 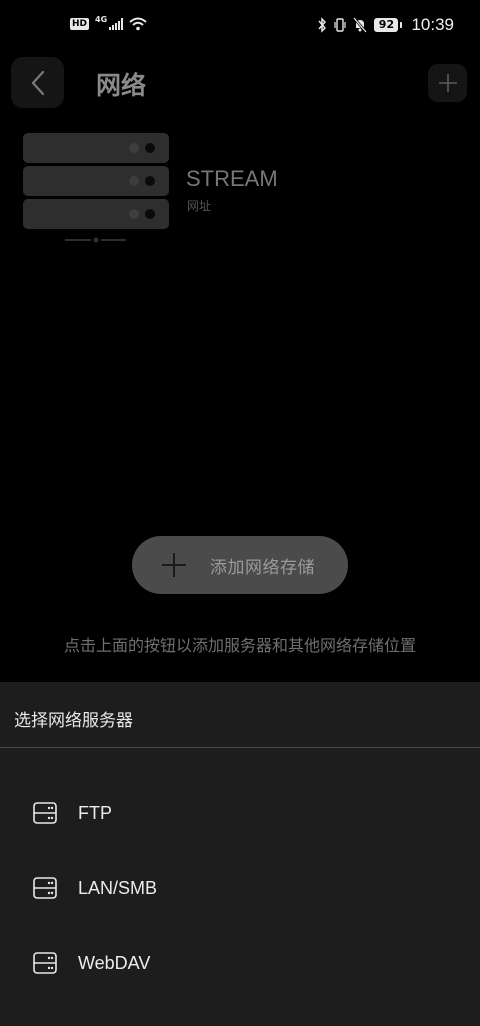 I want to click on option-label: FTP, so click(x=95, y=812).